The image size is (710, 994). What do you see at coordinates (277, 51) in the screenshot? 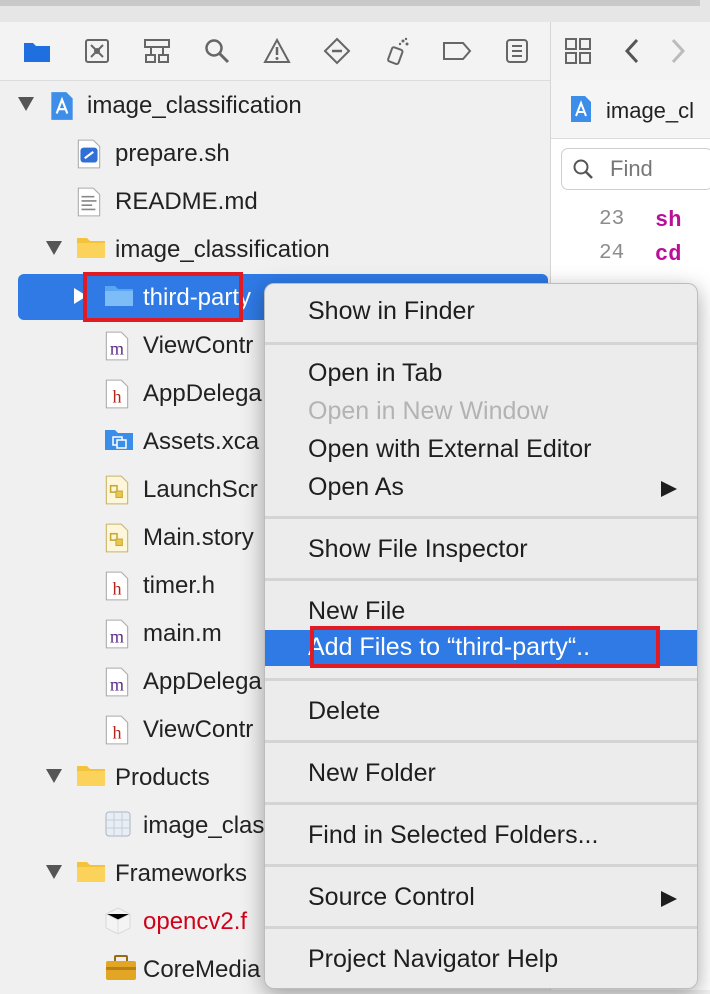
I see `warning-icon` at bounding box center [277, 51].